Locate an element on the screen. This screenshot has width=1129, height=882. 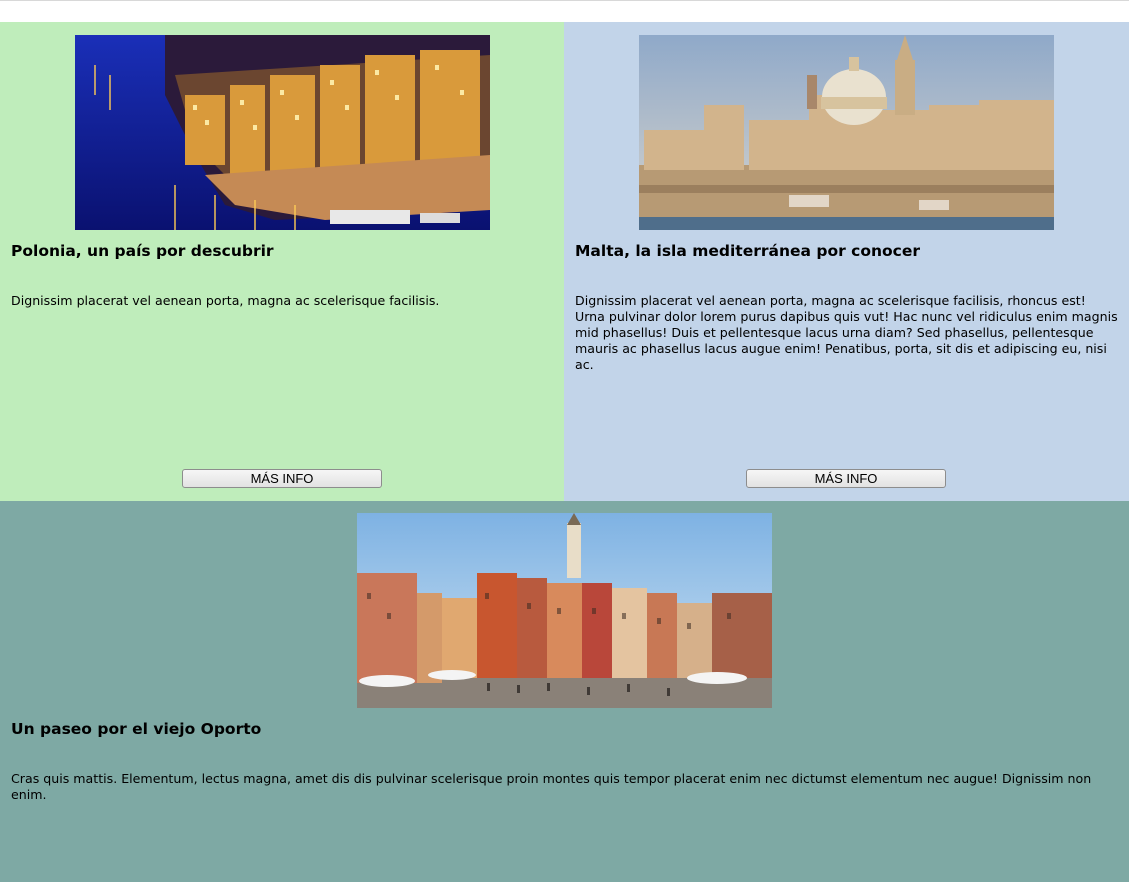
valletta-skyline-photo is located at coordinates (846, 132).